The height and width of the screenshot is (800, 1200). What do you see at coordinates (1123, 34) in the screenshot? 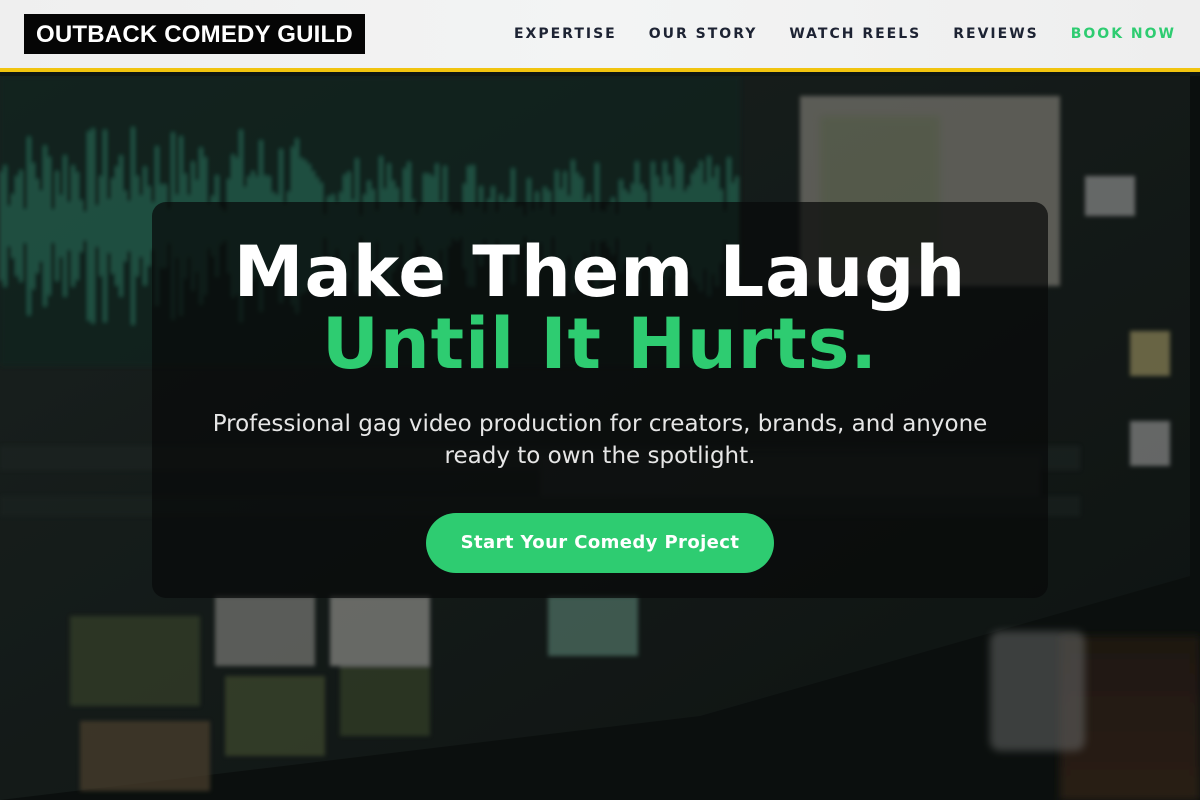
I see `nav-link-book-now: BOOK NOW` at bounding box center [1123, 34].